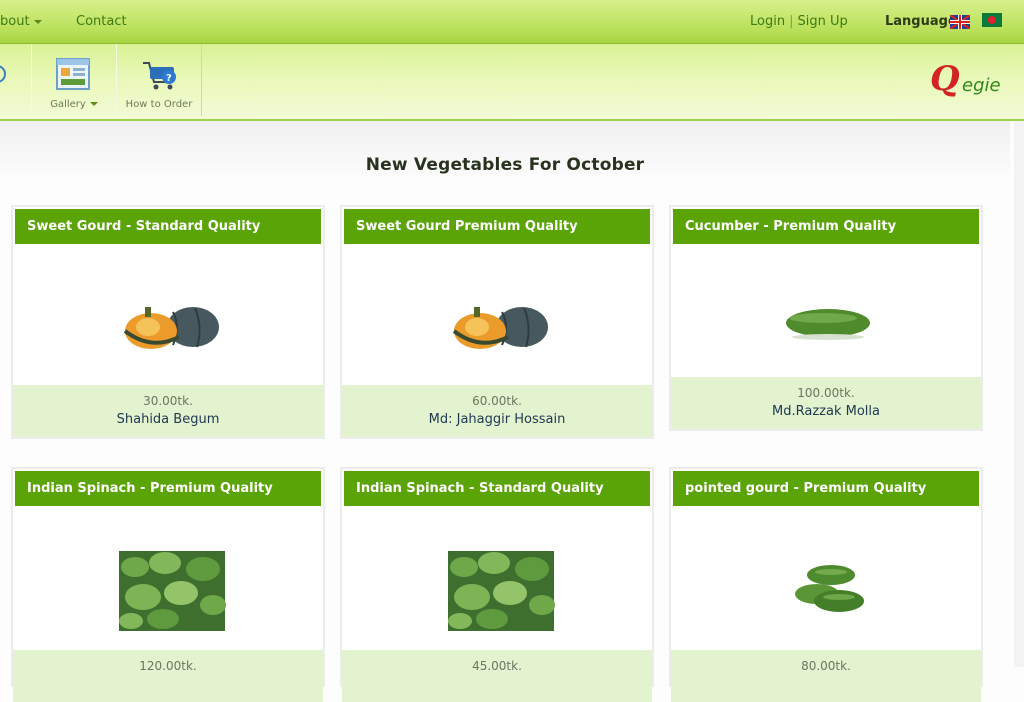  Describe the element at coordinates (16, 80) in the screenshot. I see `toolbar-button-partial` at that location.